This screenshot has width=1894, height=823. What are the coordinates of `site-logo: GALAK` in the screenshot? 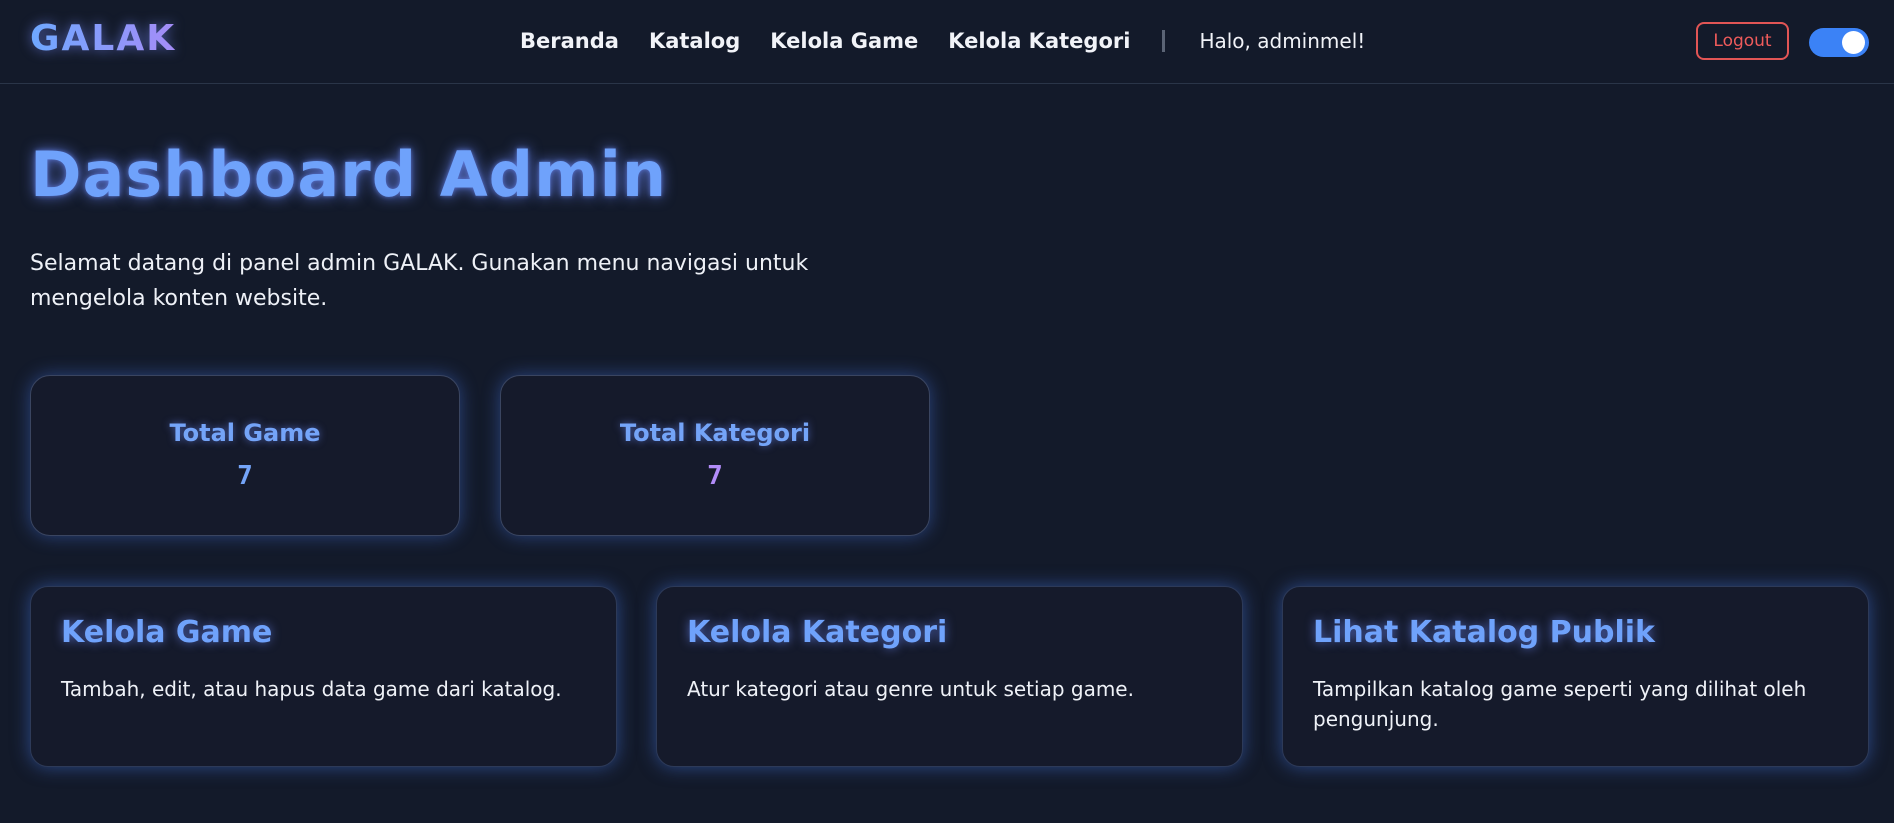 It's located at (103, 38).